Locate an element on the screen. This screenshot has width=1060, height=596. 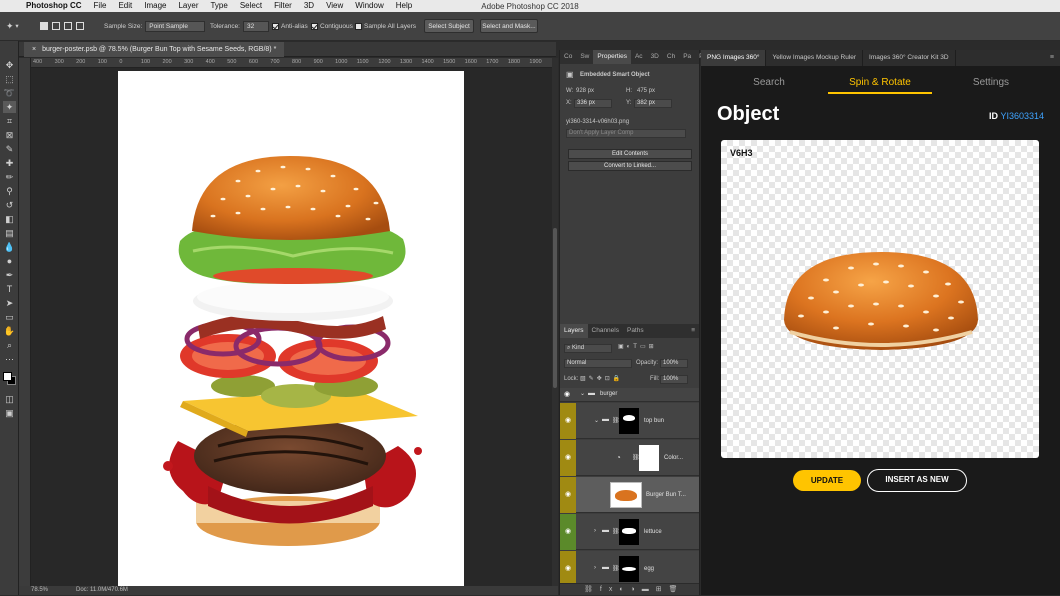
lock-icons: ▧✎✥⊡🔒 is located at coordinates (601, 378).